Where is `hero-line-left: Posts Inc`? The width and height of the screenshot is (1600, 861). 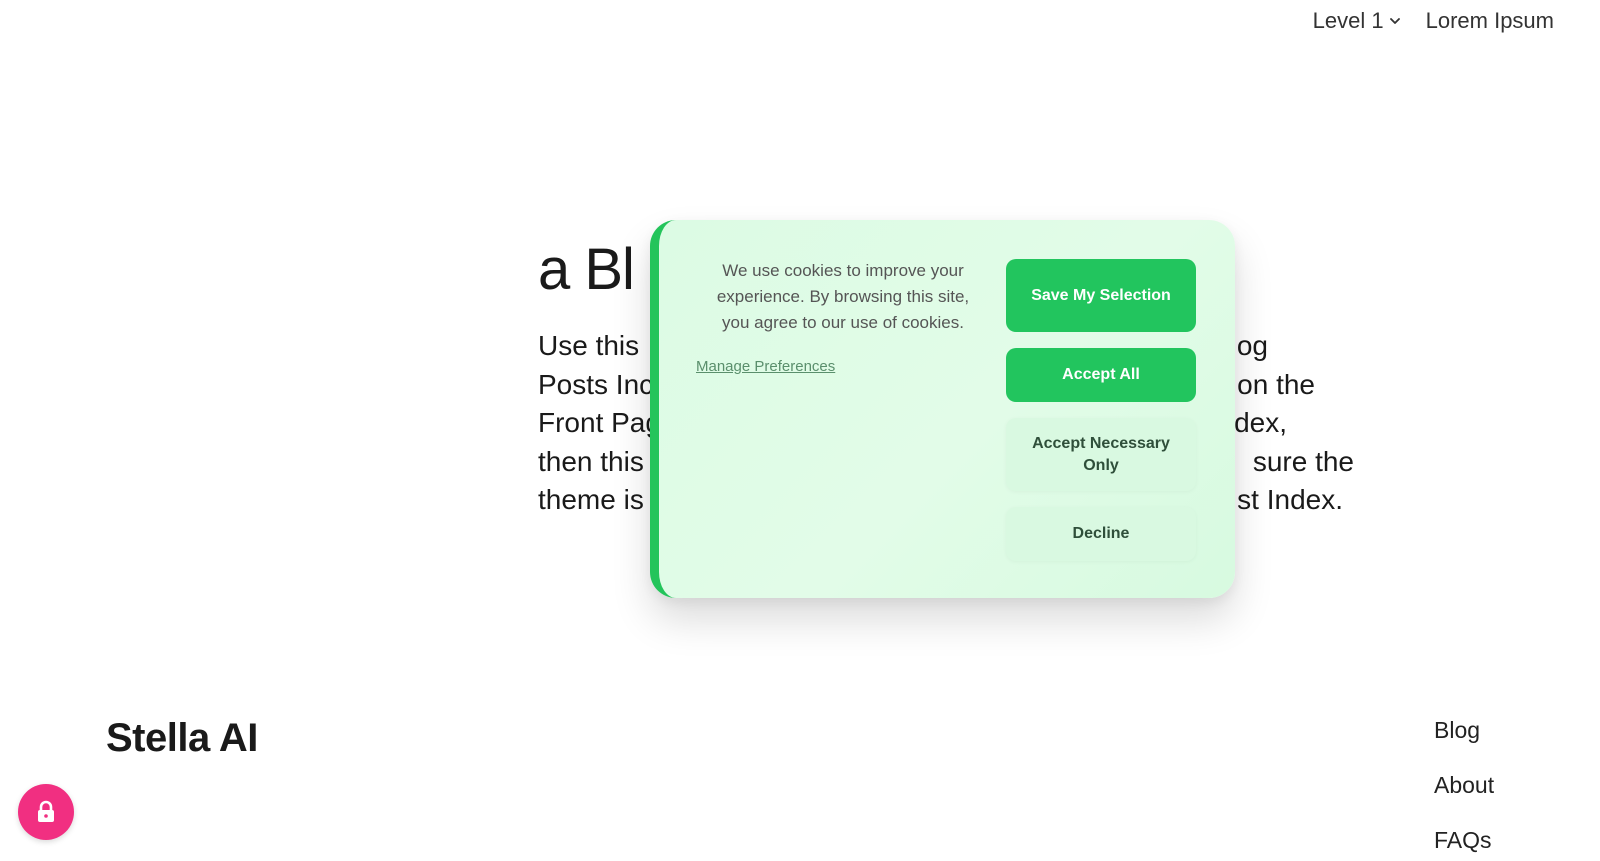
hero-line-left: Posts Inc is located at coordinates (596, 384).